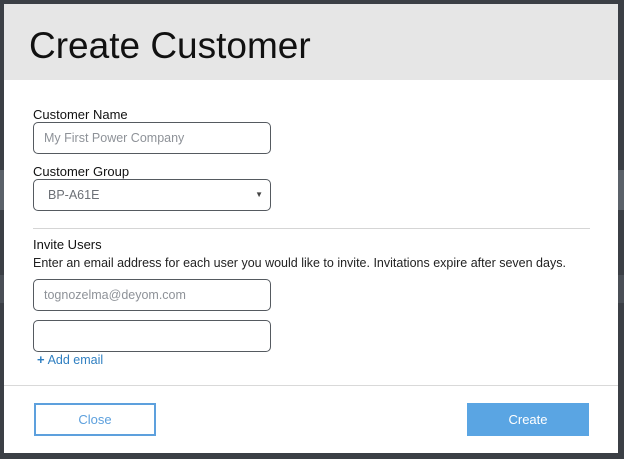 The height and width of the screenshot is (459, 624). I want to click on plus-icon: +, so click(41, 359).